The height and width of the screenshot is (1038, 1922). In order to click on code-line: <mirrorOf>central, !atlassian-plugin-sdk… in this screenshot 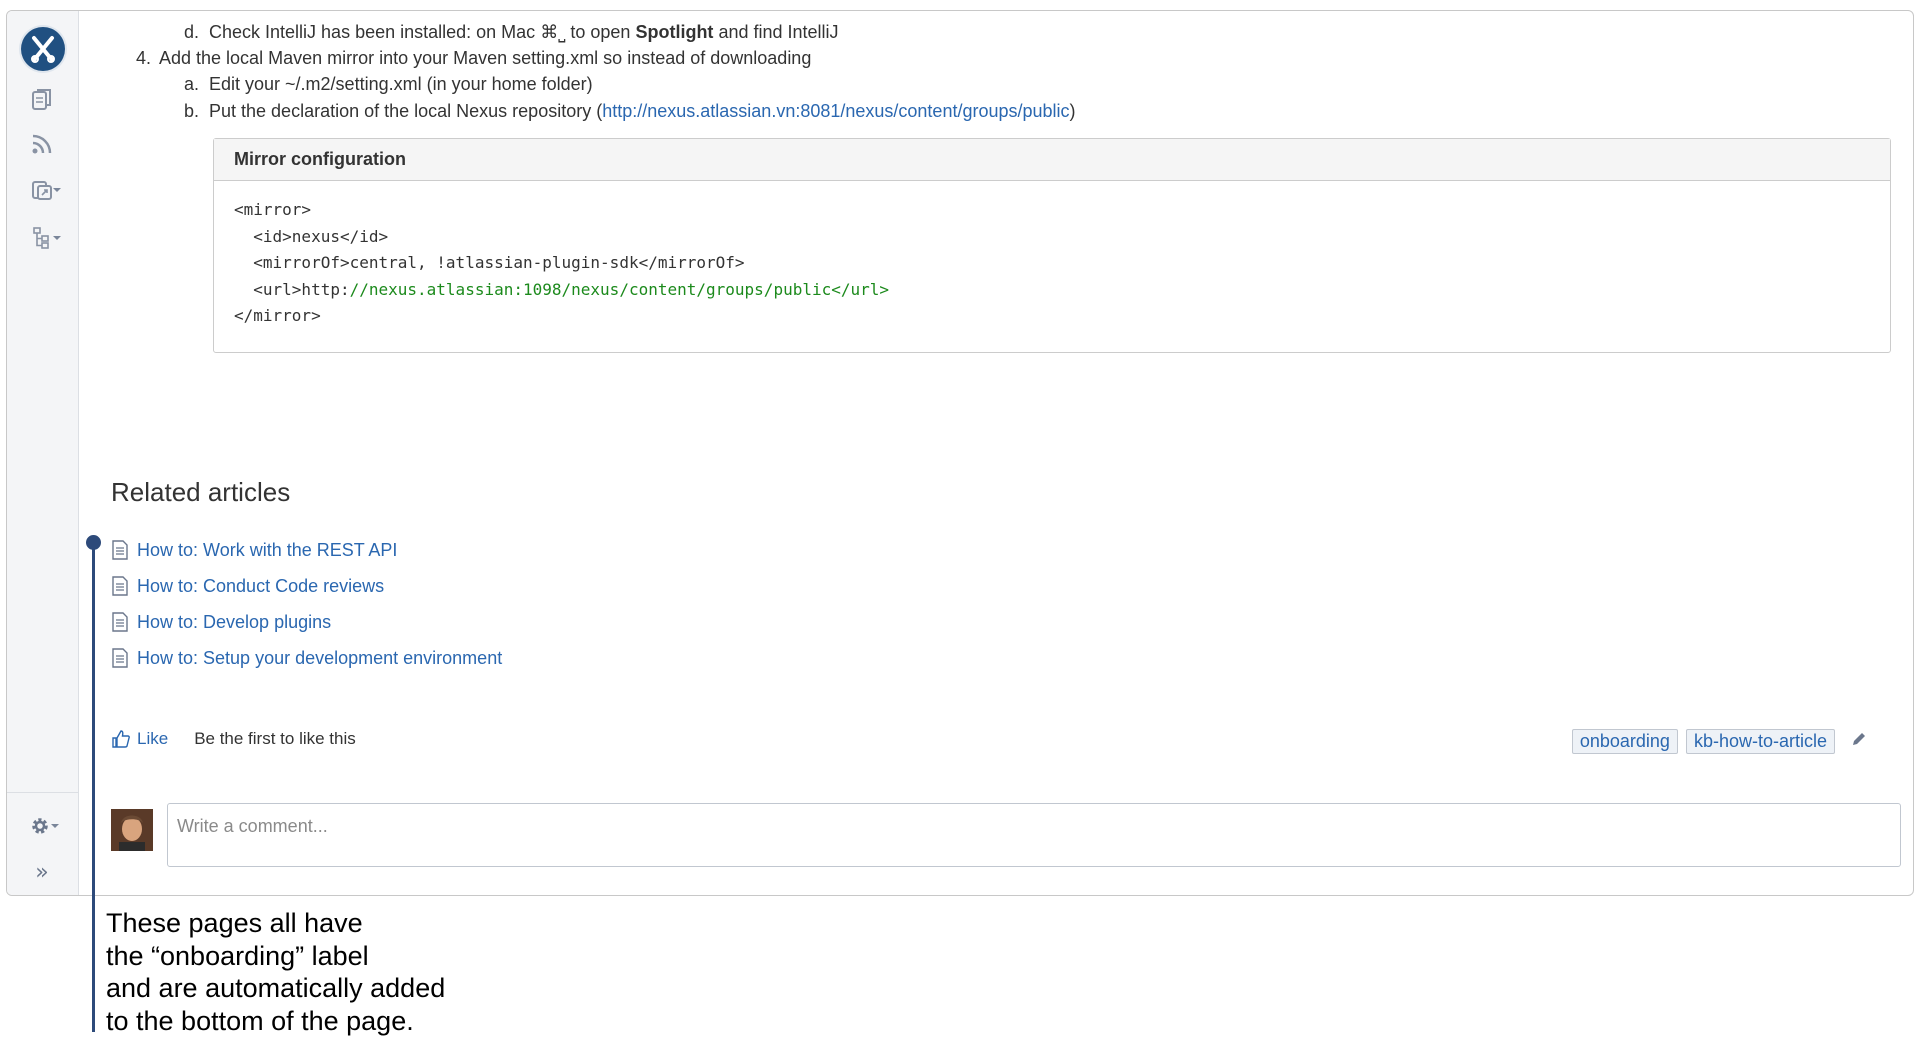, I will do `click(489, 262)`.